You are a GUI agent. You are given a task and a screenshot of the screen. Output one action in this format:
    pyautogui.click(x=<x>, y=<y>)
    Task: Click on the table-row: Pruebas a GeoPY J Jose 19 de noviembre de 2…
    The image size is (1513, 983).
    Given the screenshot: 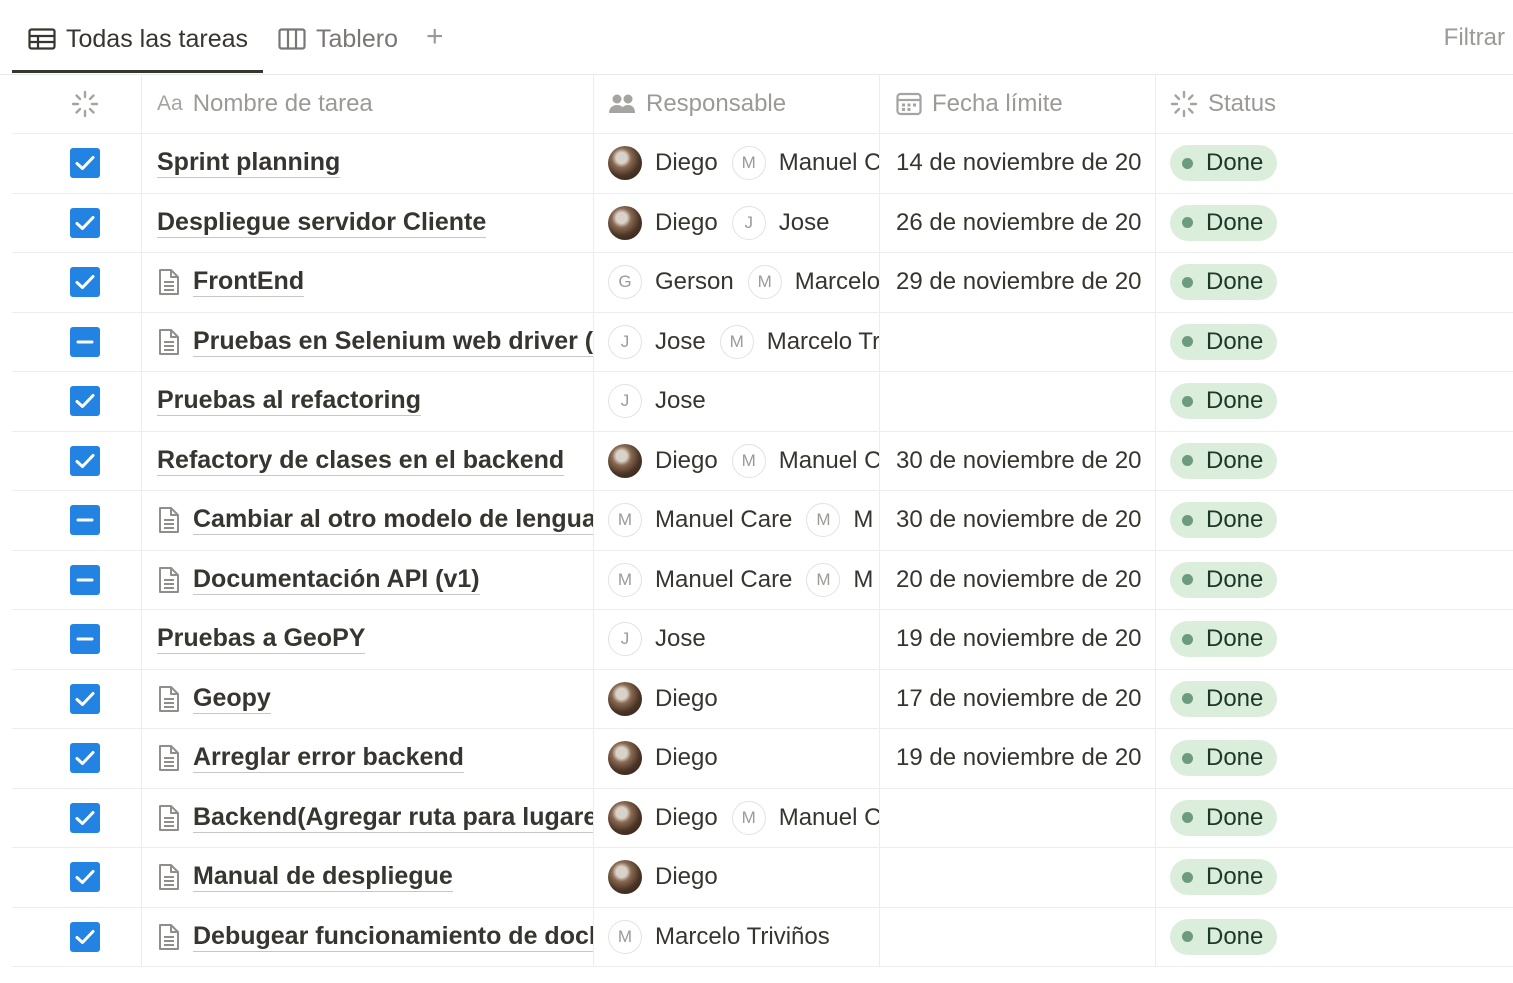 What is the action you would take?
    pyautogui.click(x=762, y=640)
    